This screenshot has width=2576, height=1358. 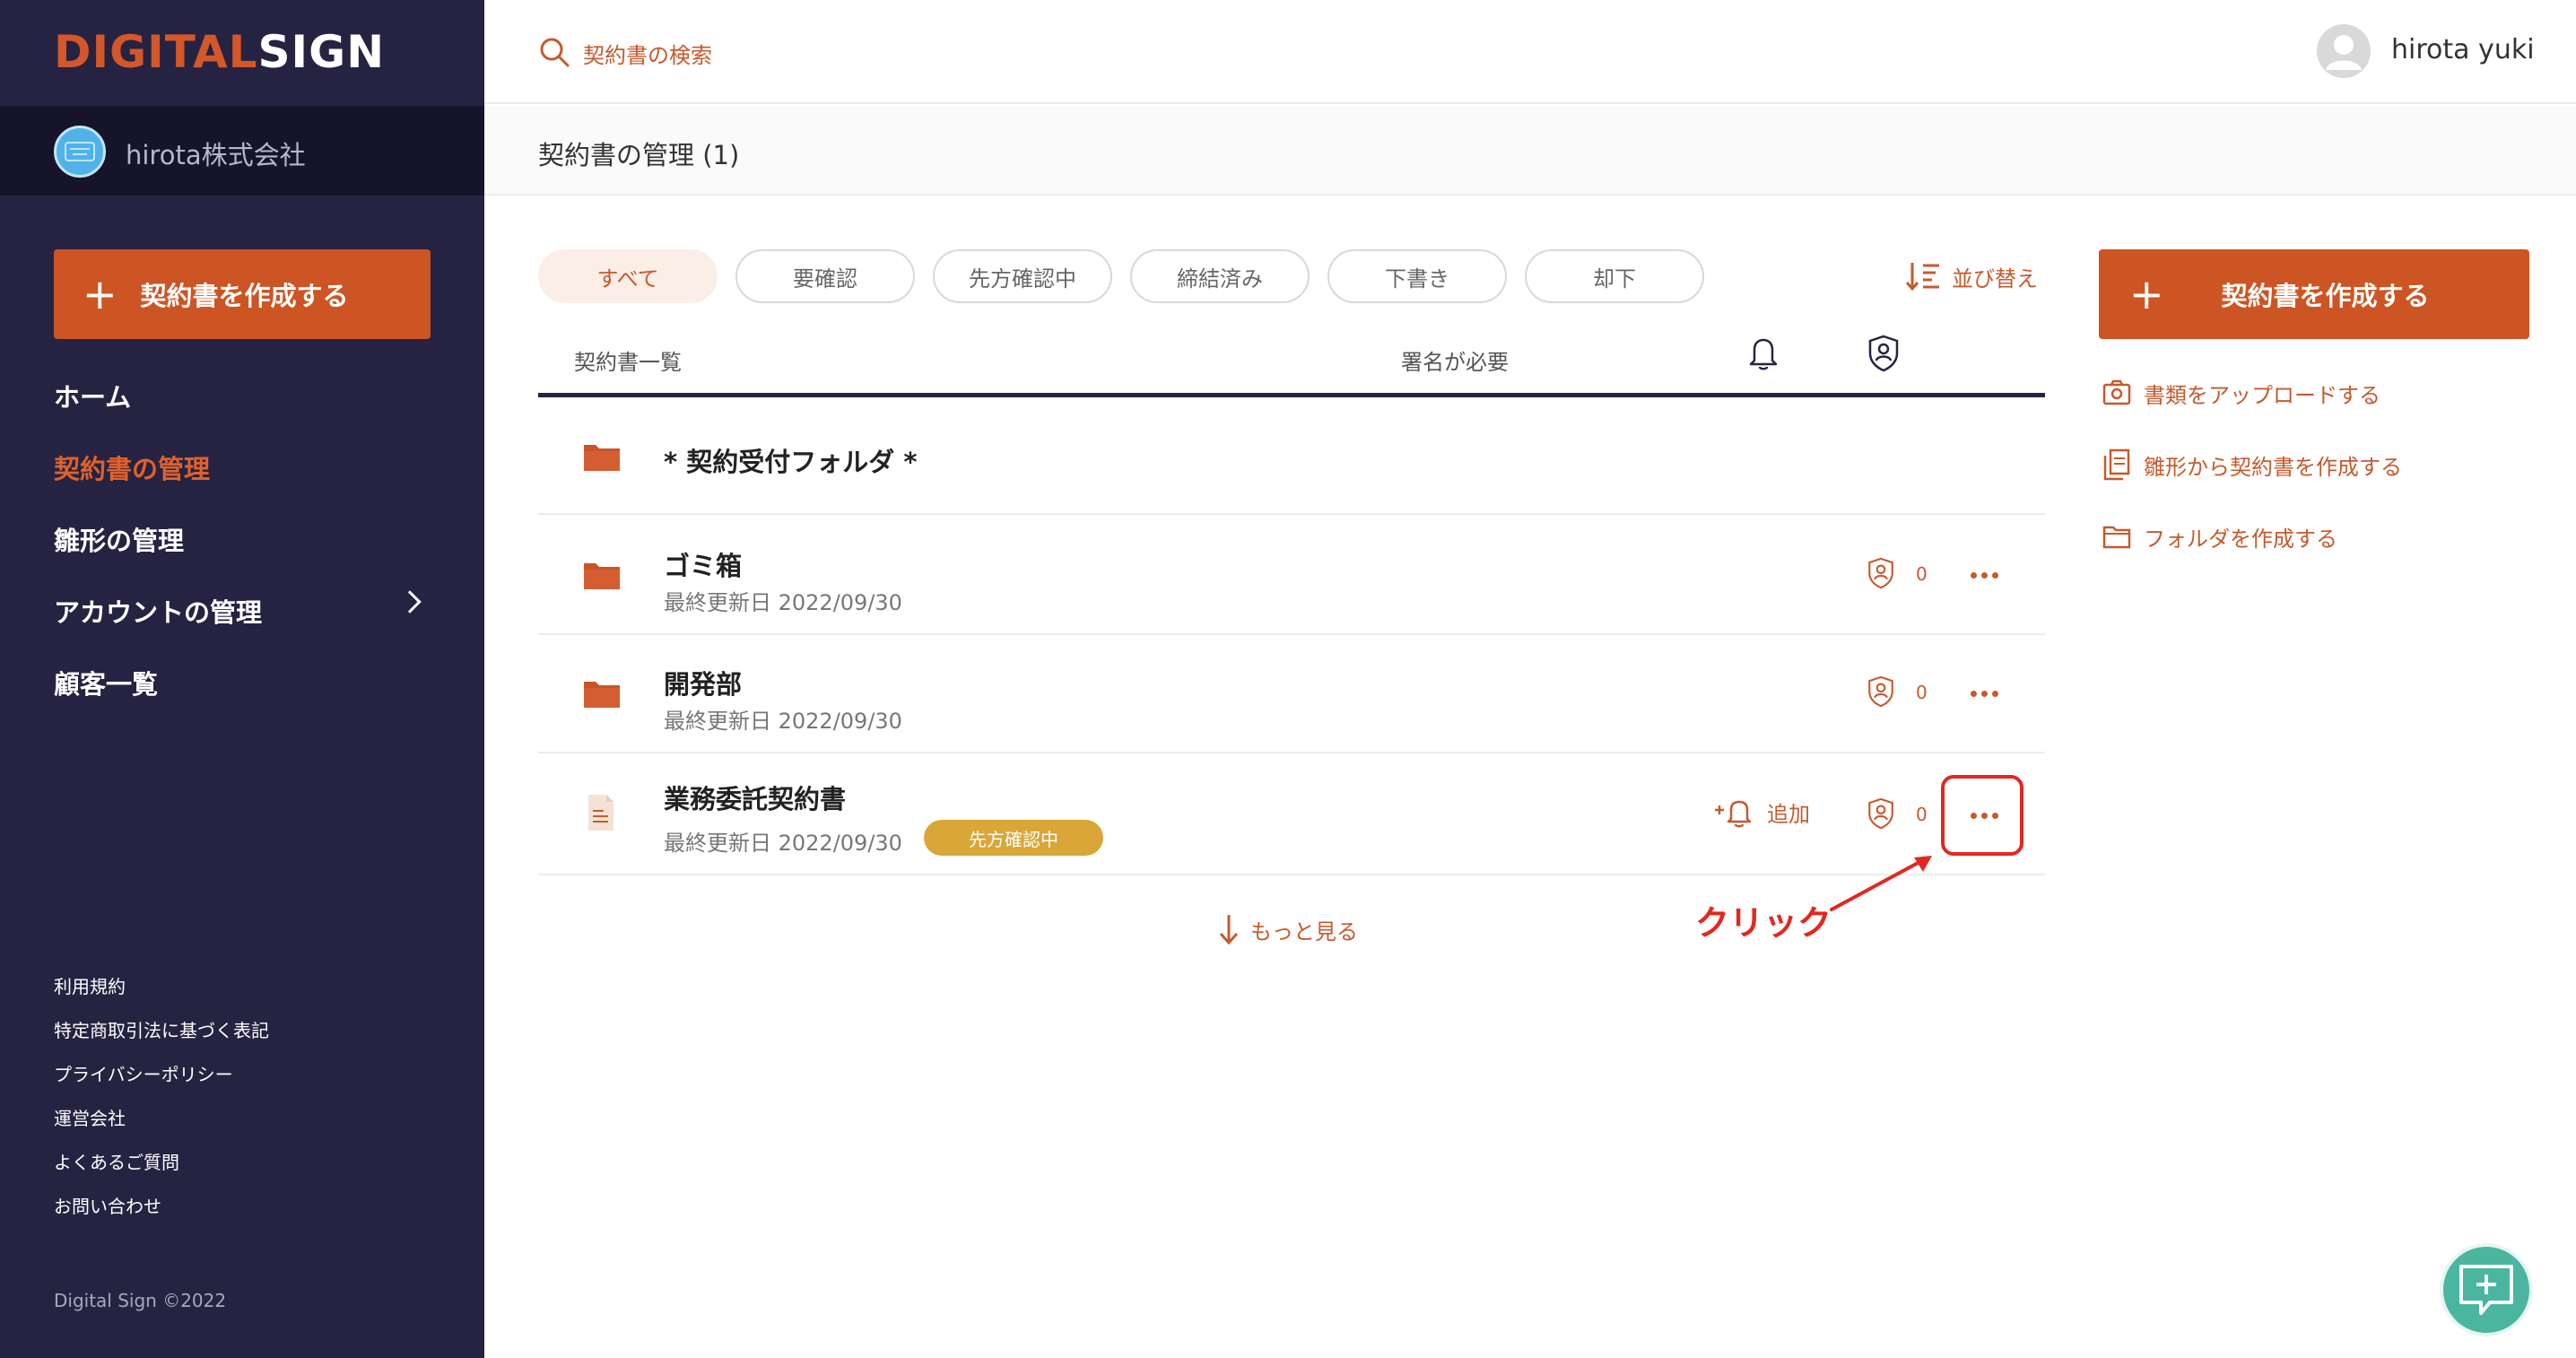 I want to click on create-contract-label: 契約書を作成する, so click(x=2325, y=296).